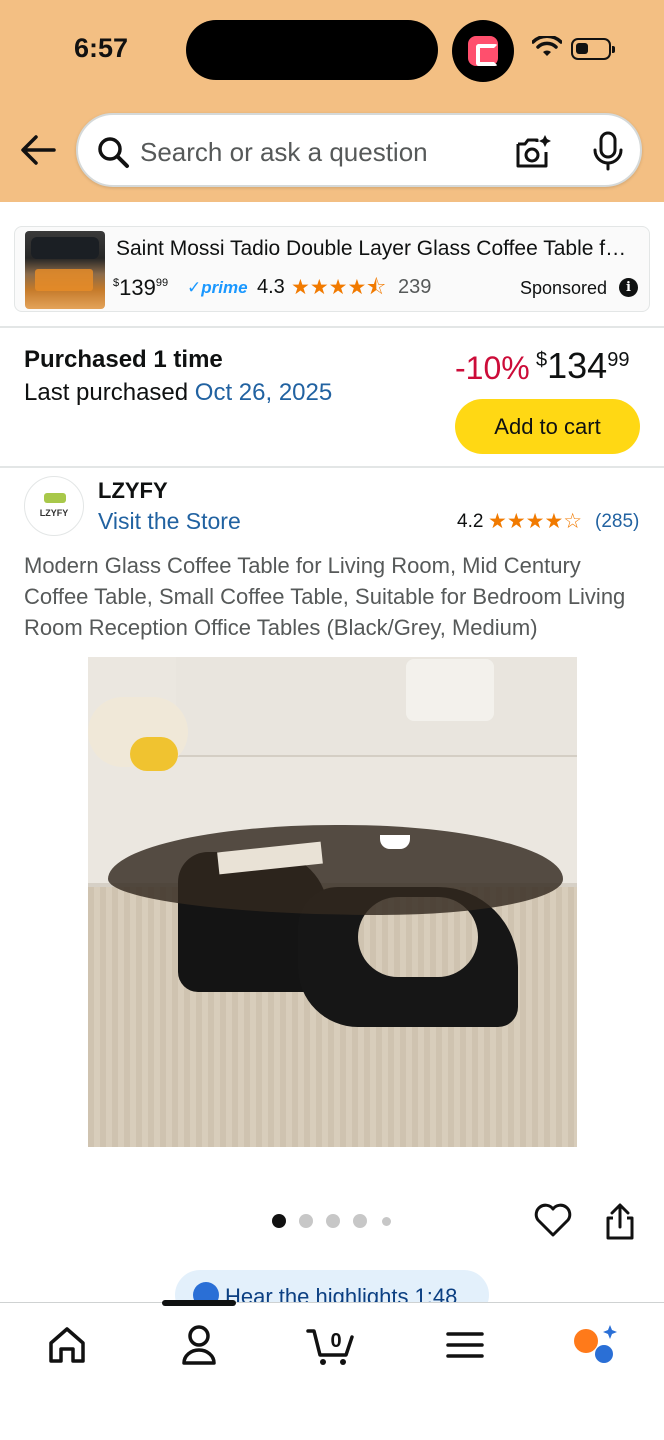 The height and width of the screenshot is (1440, 664). I want to click on share-icon, so click(620, 1222).